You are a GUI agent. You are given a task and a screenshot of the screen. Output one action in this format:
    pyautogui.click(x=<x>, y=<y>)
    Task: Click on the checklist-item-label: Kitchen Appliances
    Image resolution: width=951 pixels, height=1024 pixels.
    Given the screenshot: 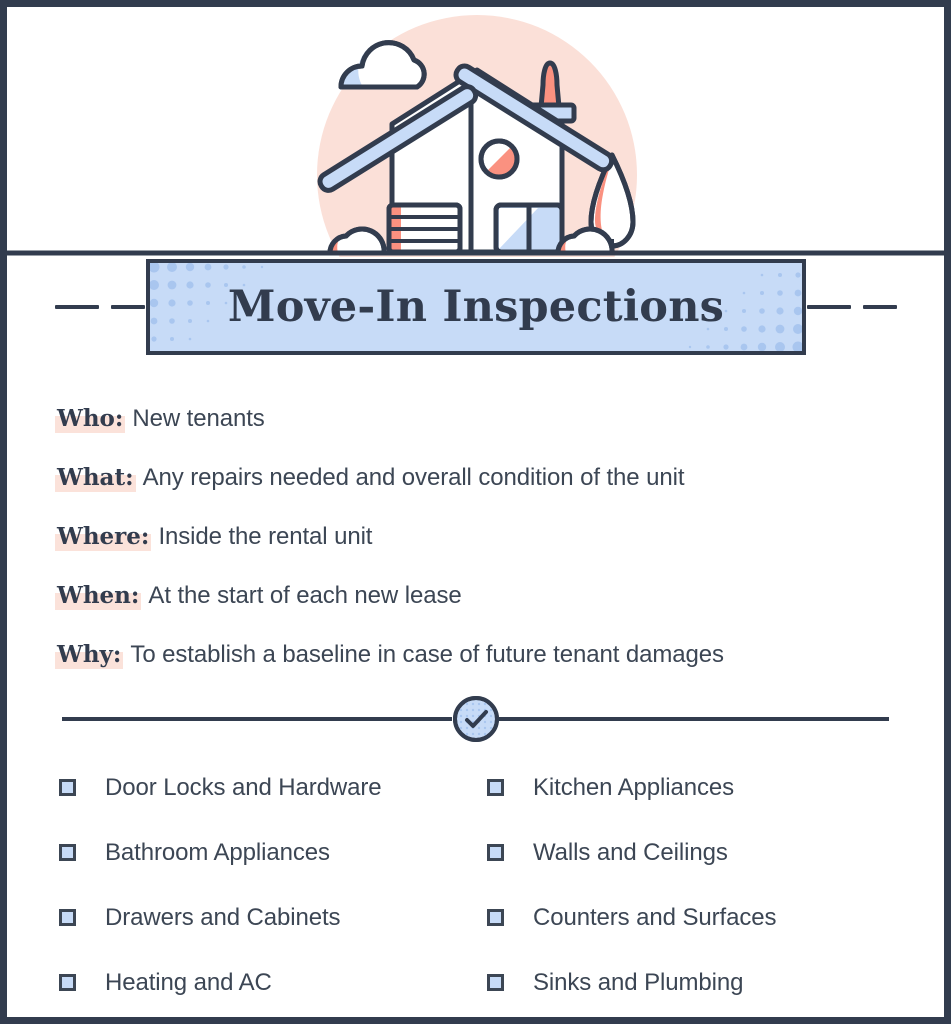 What is the action you would take?
    pyautogui.click(x=634, y=787)
    